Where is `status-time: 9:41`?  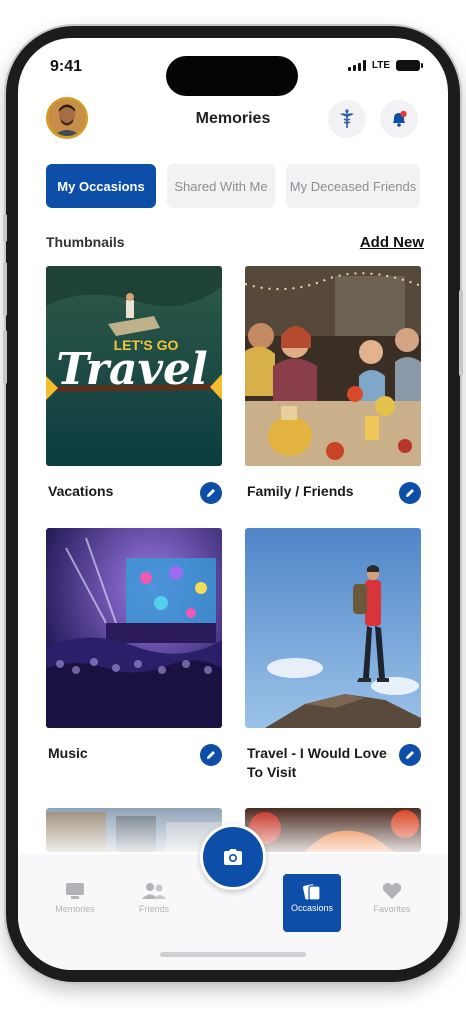 status-time: 9:41 is located at coordinates (66, 66).